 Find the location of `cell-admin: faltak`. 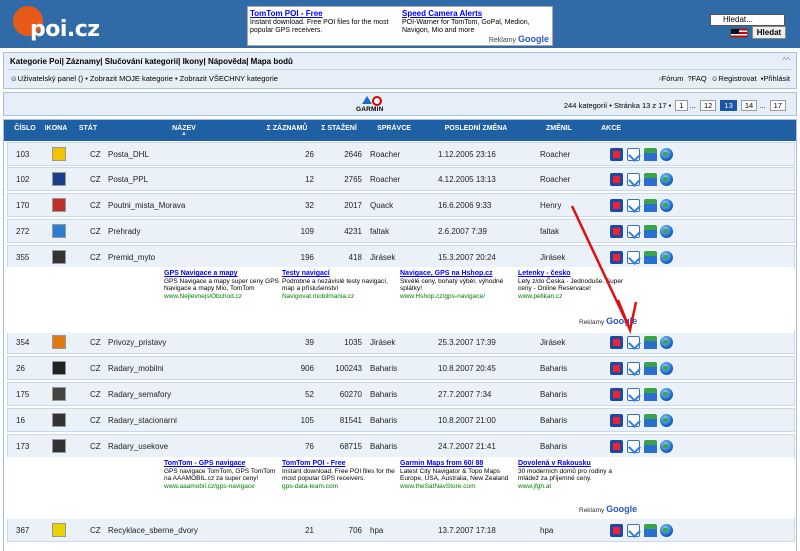

cell-admin: faltak is located at coordinates (379, 231).